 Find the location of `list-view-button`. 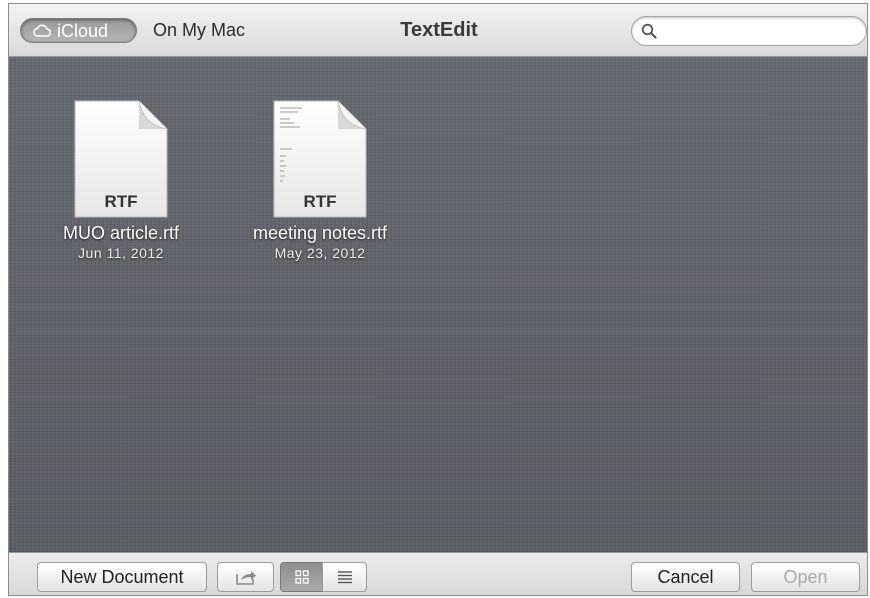

list-view-button is located at coordinates (344, 577).